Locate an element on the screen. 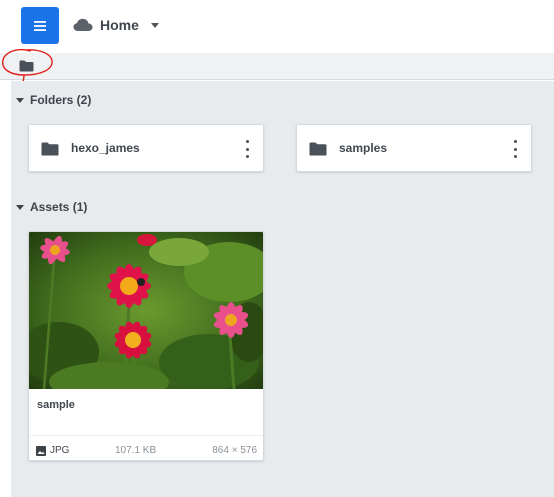 This screenshot has width=554, height=497. asset-type: JPG is located at coordinates (52, 450).